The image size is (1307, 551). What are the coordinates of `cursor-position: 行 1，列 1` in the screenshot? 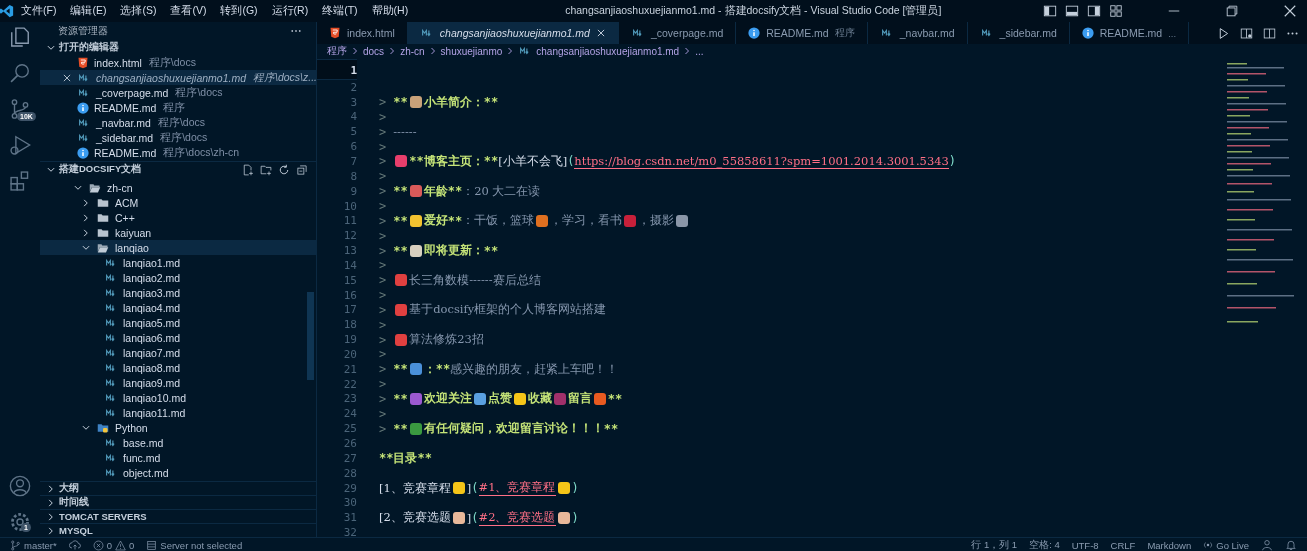 It's located at (994, 544).